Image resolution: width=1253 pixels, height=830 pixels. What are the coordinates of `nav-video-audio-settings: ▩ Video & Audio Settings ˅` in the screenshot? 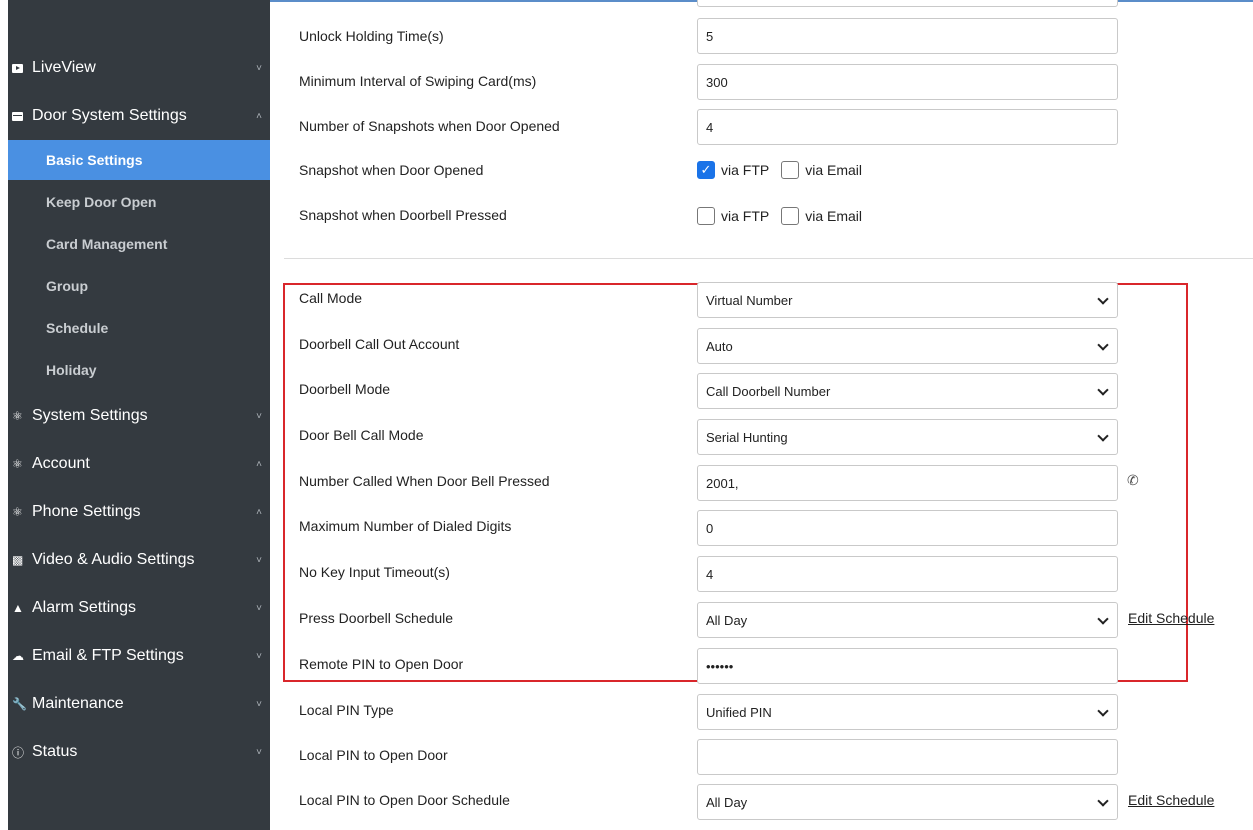 It's located at (139, 560).